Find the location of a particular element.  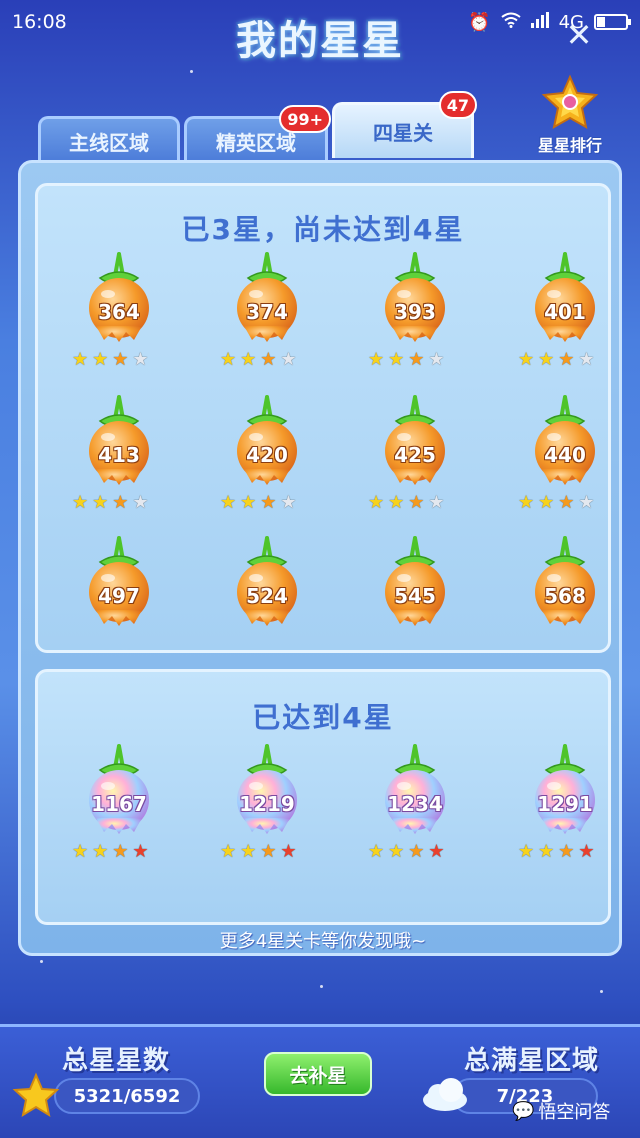

level-item: 568 is located at coordinates (564, 597).